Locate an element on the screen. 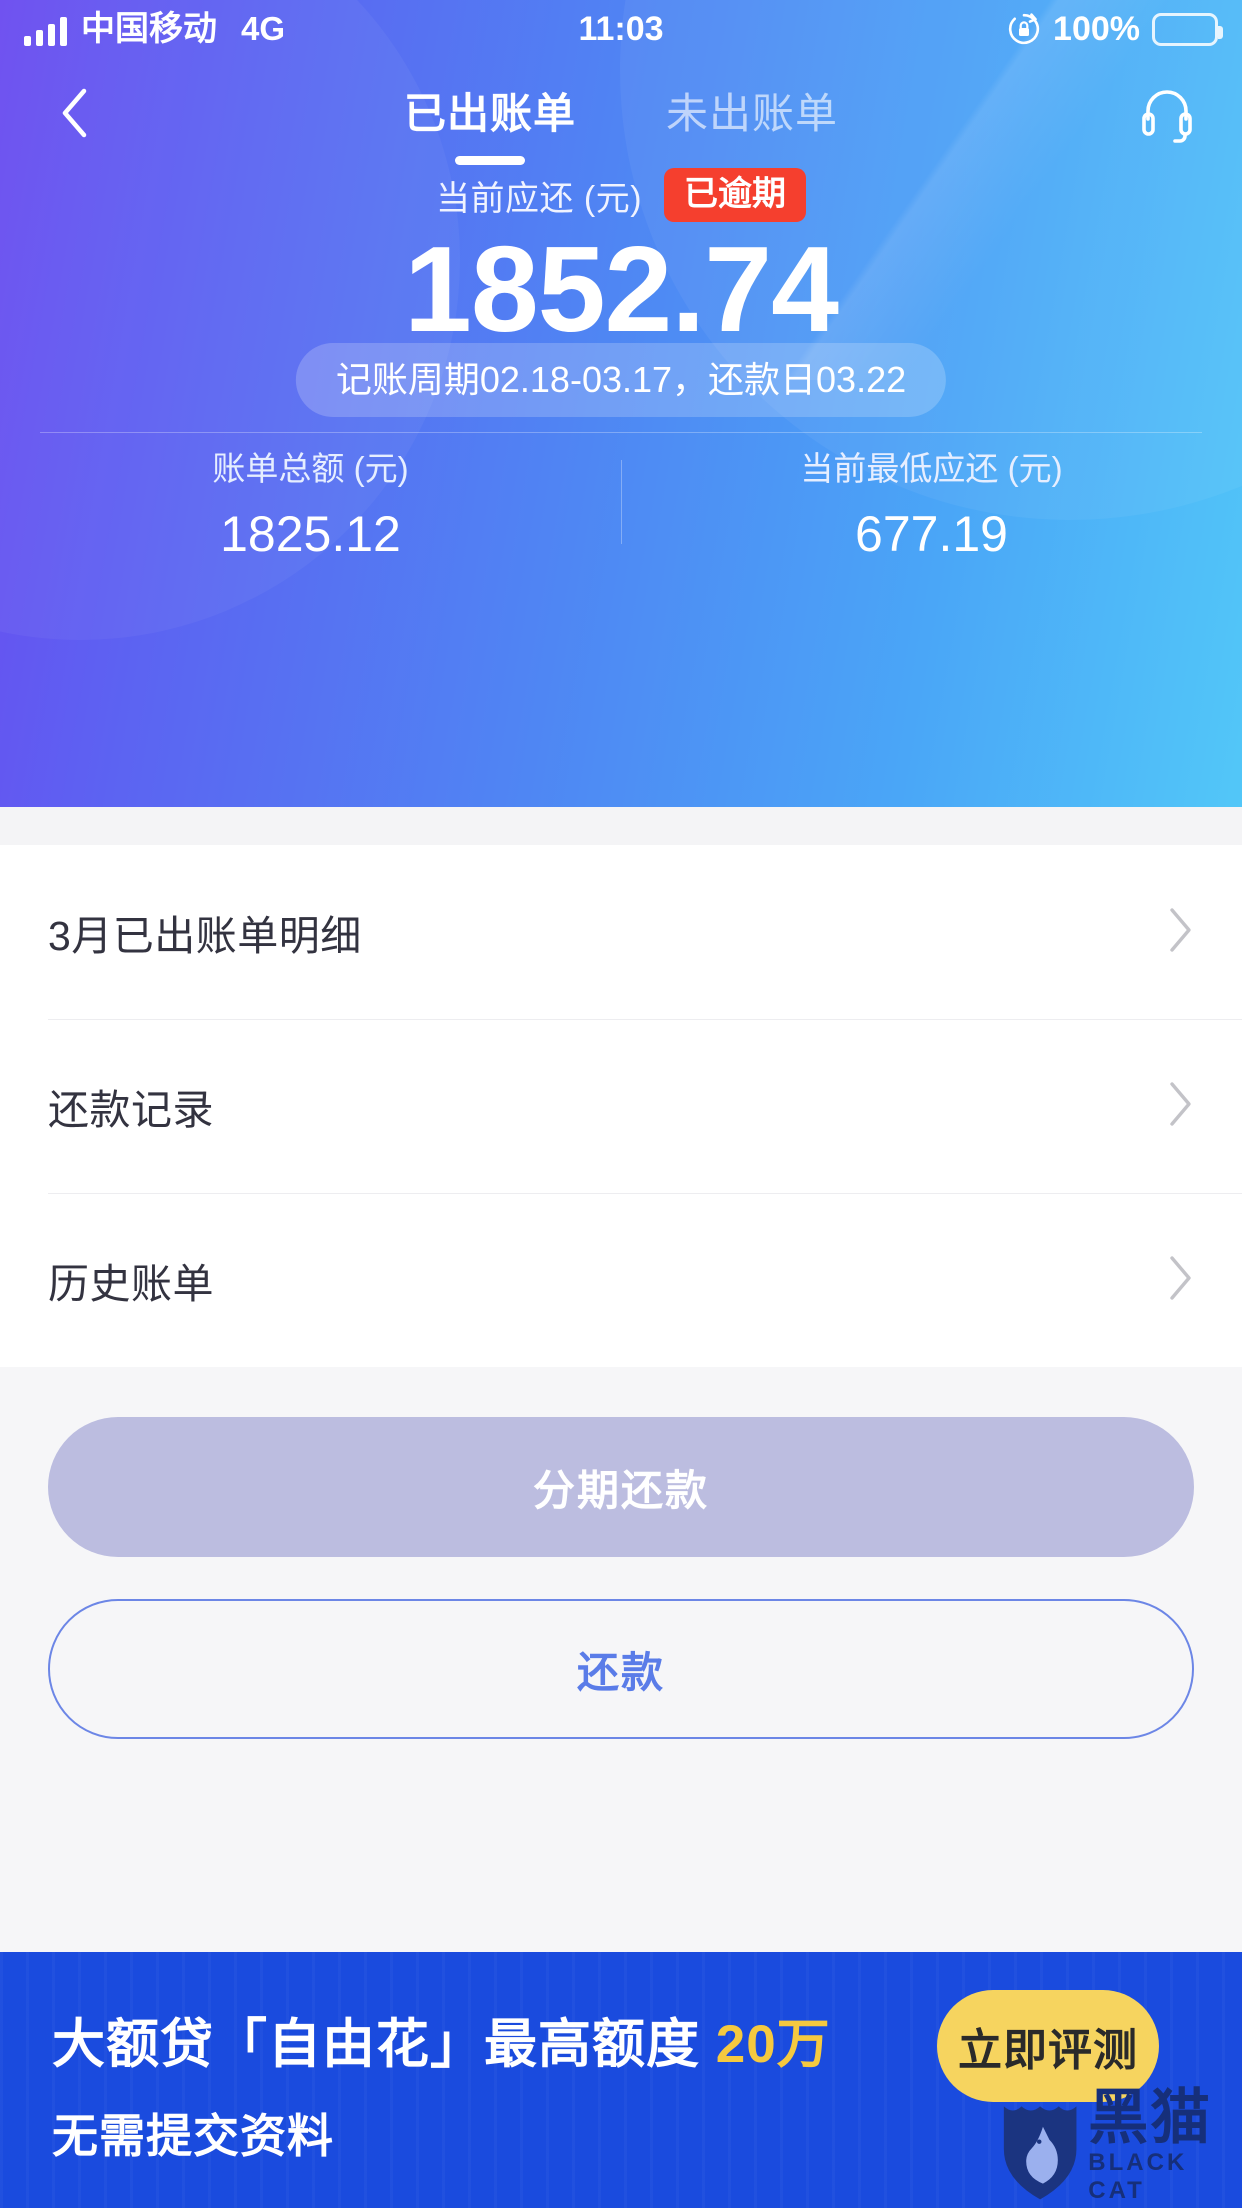 The width and height of the screenshot is (1242, 2208). stat-label: 当前最低应还 (元) is located at coordinates (931, 468).